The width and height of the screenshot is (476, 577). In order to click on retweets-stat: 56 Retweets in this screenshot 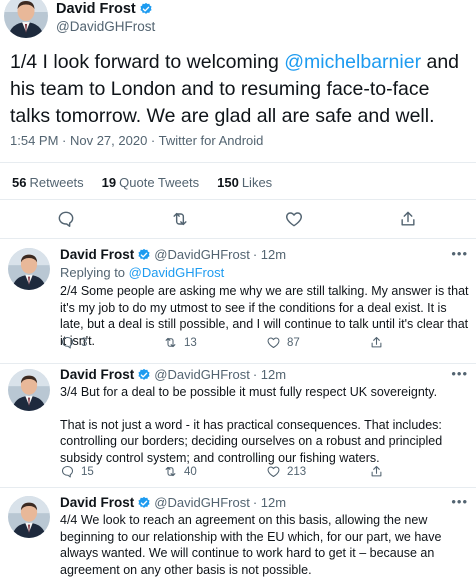, I will do `click(48, 182)`.